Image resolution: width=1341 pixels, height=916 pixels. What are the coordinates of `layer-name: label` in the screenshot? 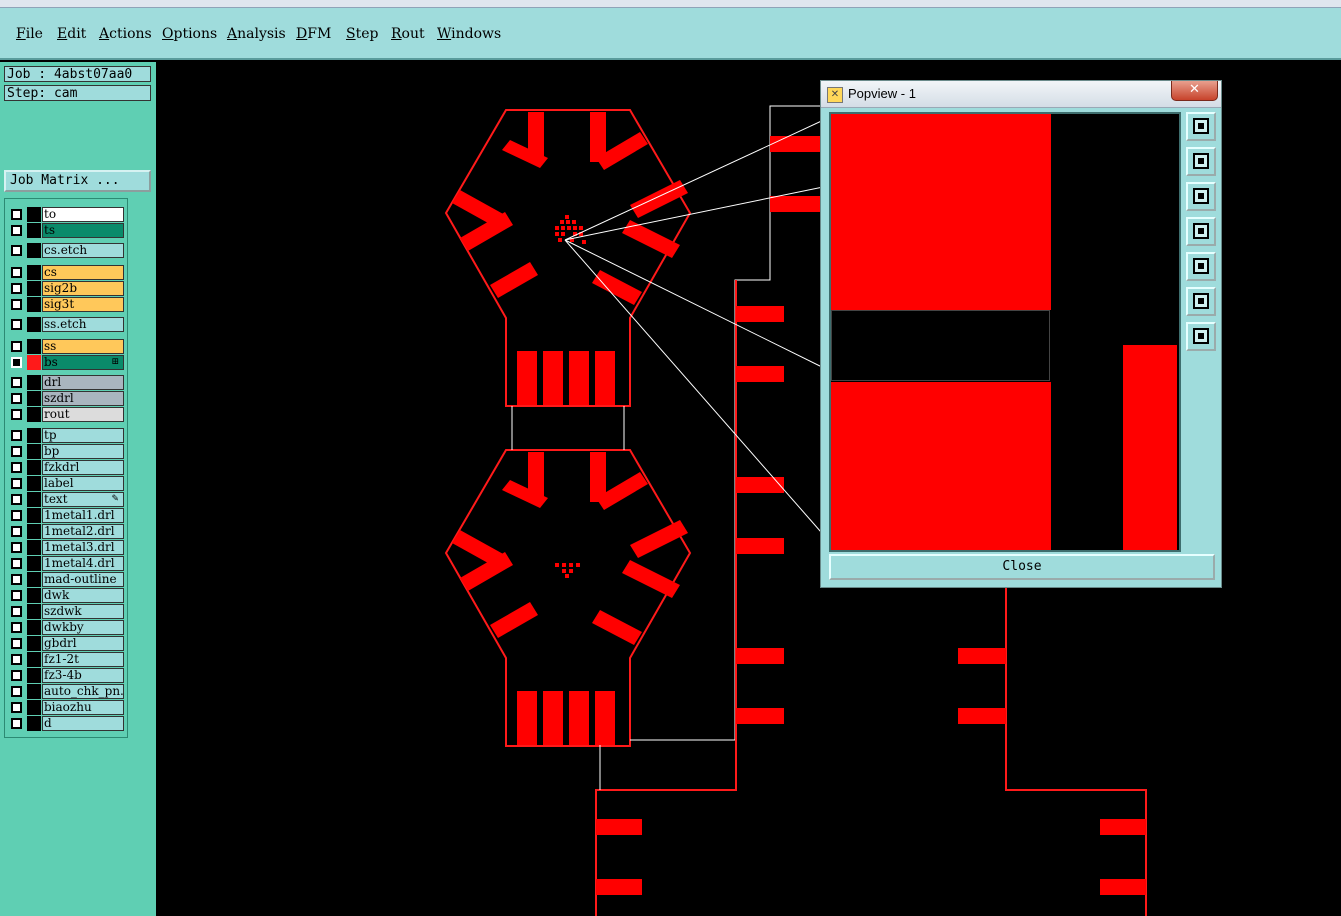 It's located at (83, 483).